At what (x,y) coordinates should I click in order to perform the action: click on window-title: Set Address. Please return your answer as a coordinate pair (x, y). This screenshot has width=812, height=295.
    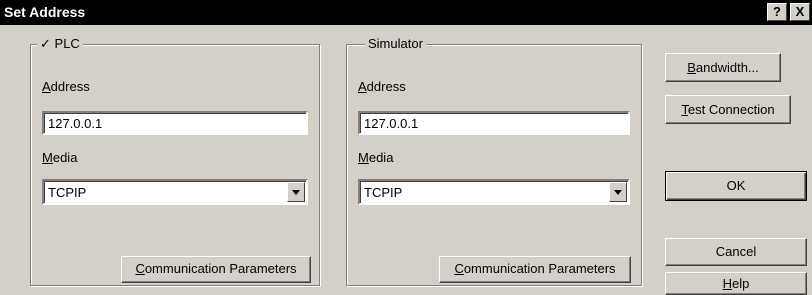
    Looking at the image, I should click on (45, 12).